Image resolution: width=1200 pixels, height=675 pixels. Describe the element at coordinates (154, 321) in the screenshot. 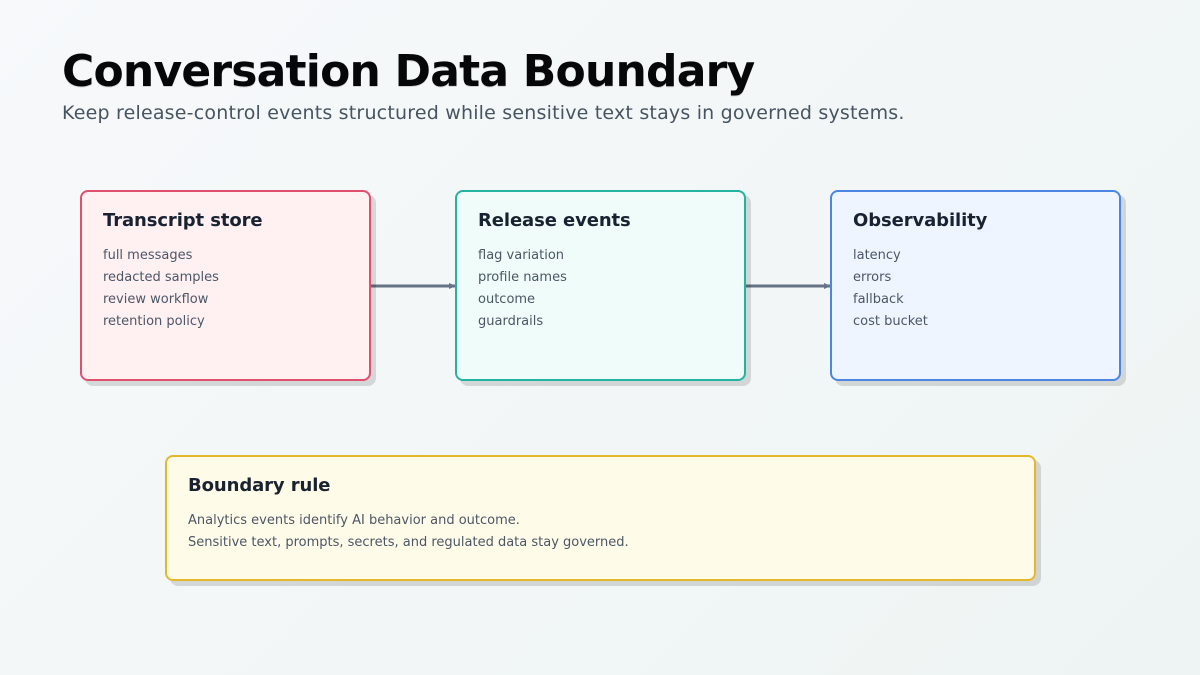

I see `node-item: retention policy` at that location.